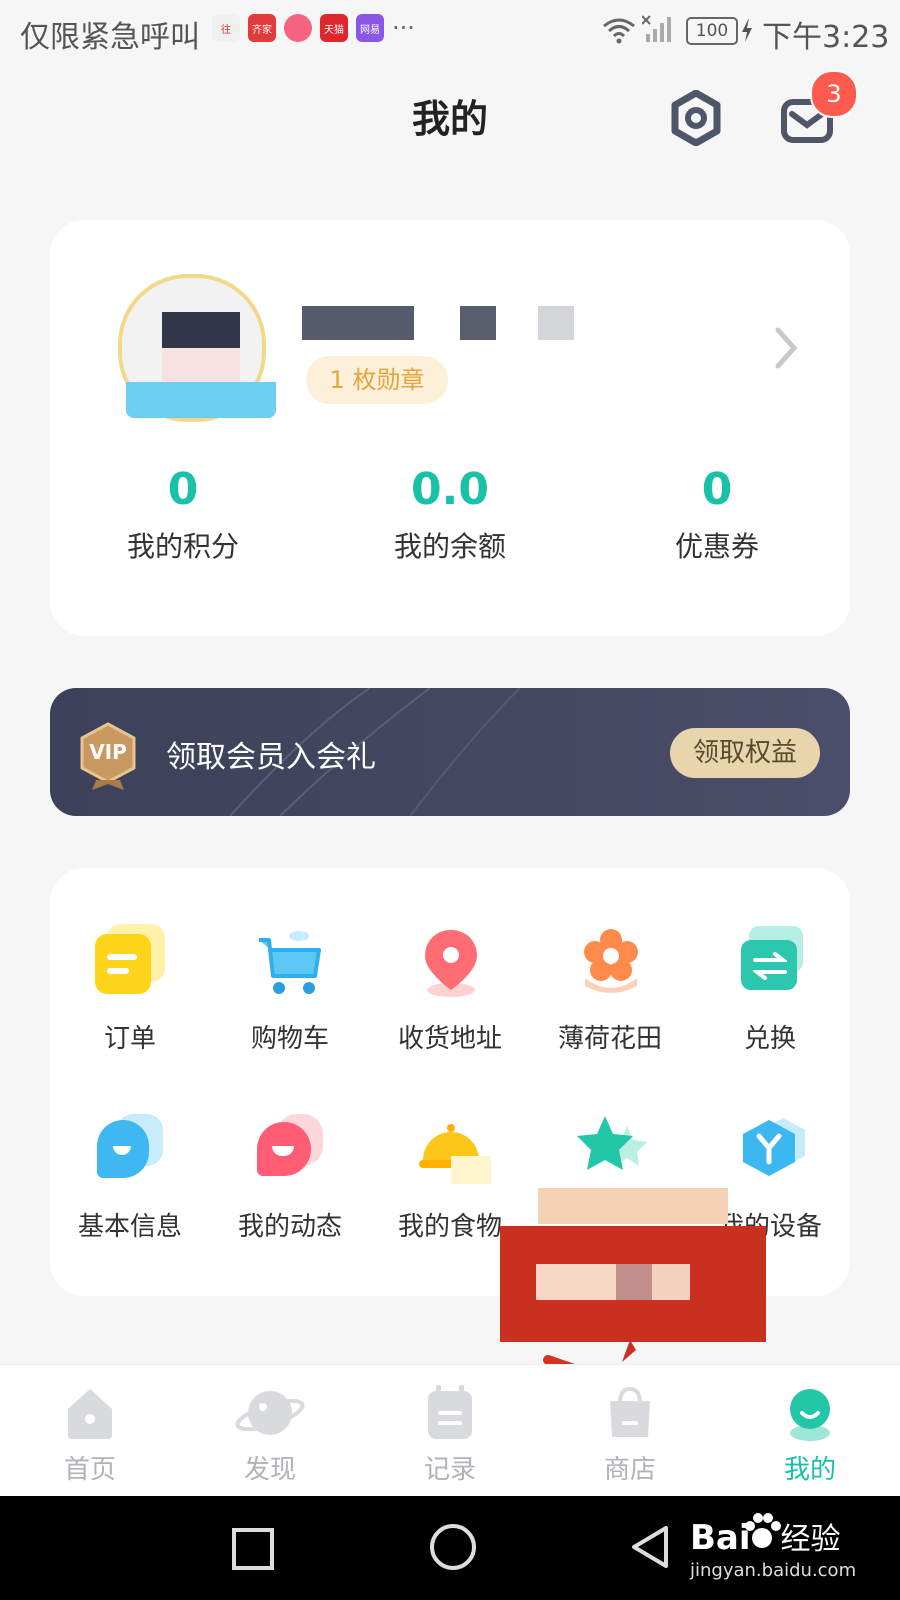 The image size is (900, 1600). What do you see at coordinates (716, 546) in the screenshot?
I see `coupons-label: 优惠券` at bounding box center [716, 546].